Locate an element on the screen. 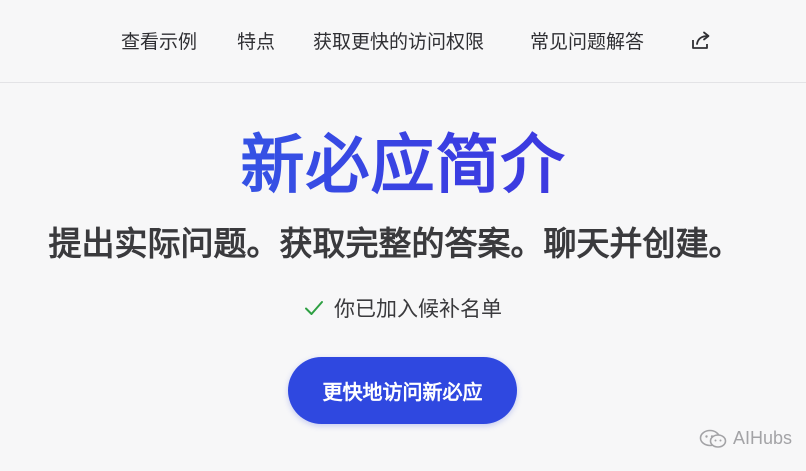  check-icon is located at coordinates (314, 308).